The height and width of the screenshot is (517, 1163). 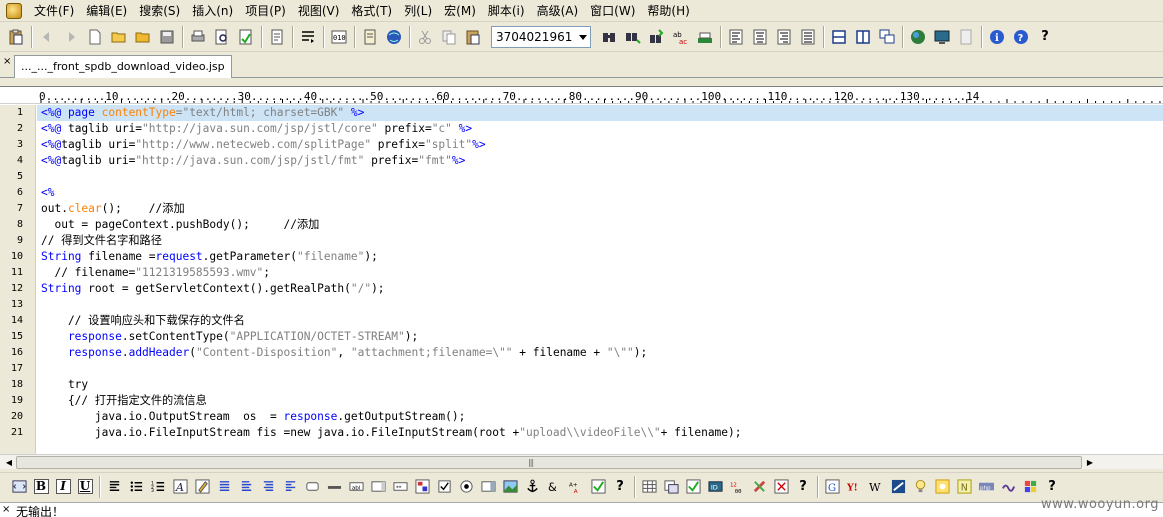 What do you see at coordinates (1052, 487) in the screenshot?
I see `reference-help-button: ?` at bounding box center [1052, 487].